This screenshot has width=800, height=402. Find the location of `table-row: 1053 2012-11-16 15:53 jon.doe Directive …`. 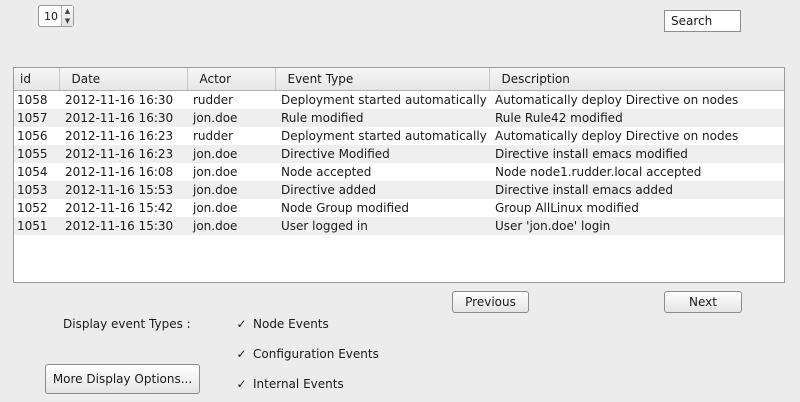

table-row: 1053 2012-11-16 15:53 jon.doe Directive … is located at coordinates (399, 190).